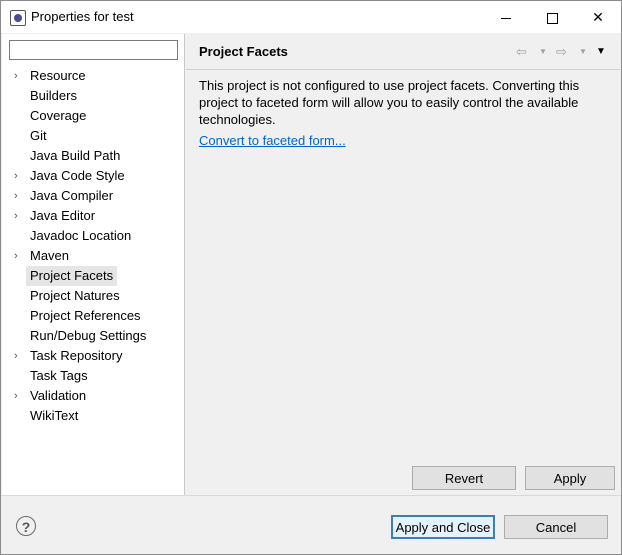 This screenshot has height=555, width=622. I want to click on tree-item: Project Facets, so click(93, 276).